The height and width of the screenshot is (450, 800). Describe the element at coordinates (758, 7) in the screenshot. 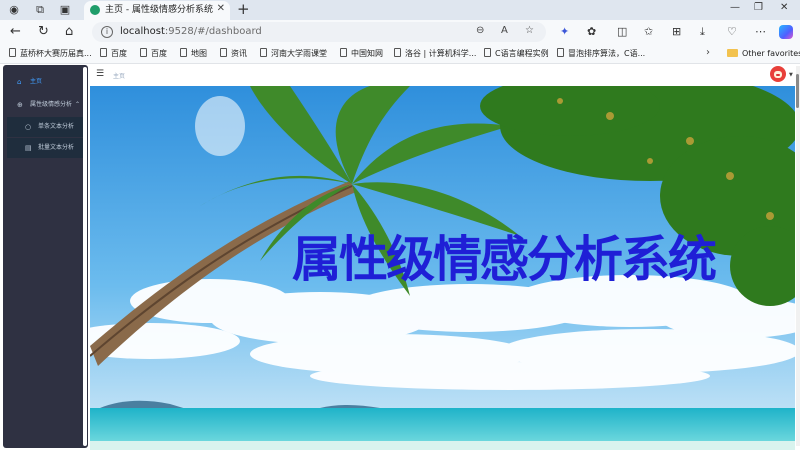

I see `restore-icon: ❐` at that location.